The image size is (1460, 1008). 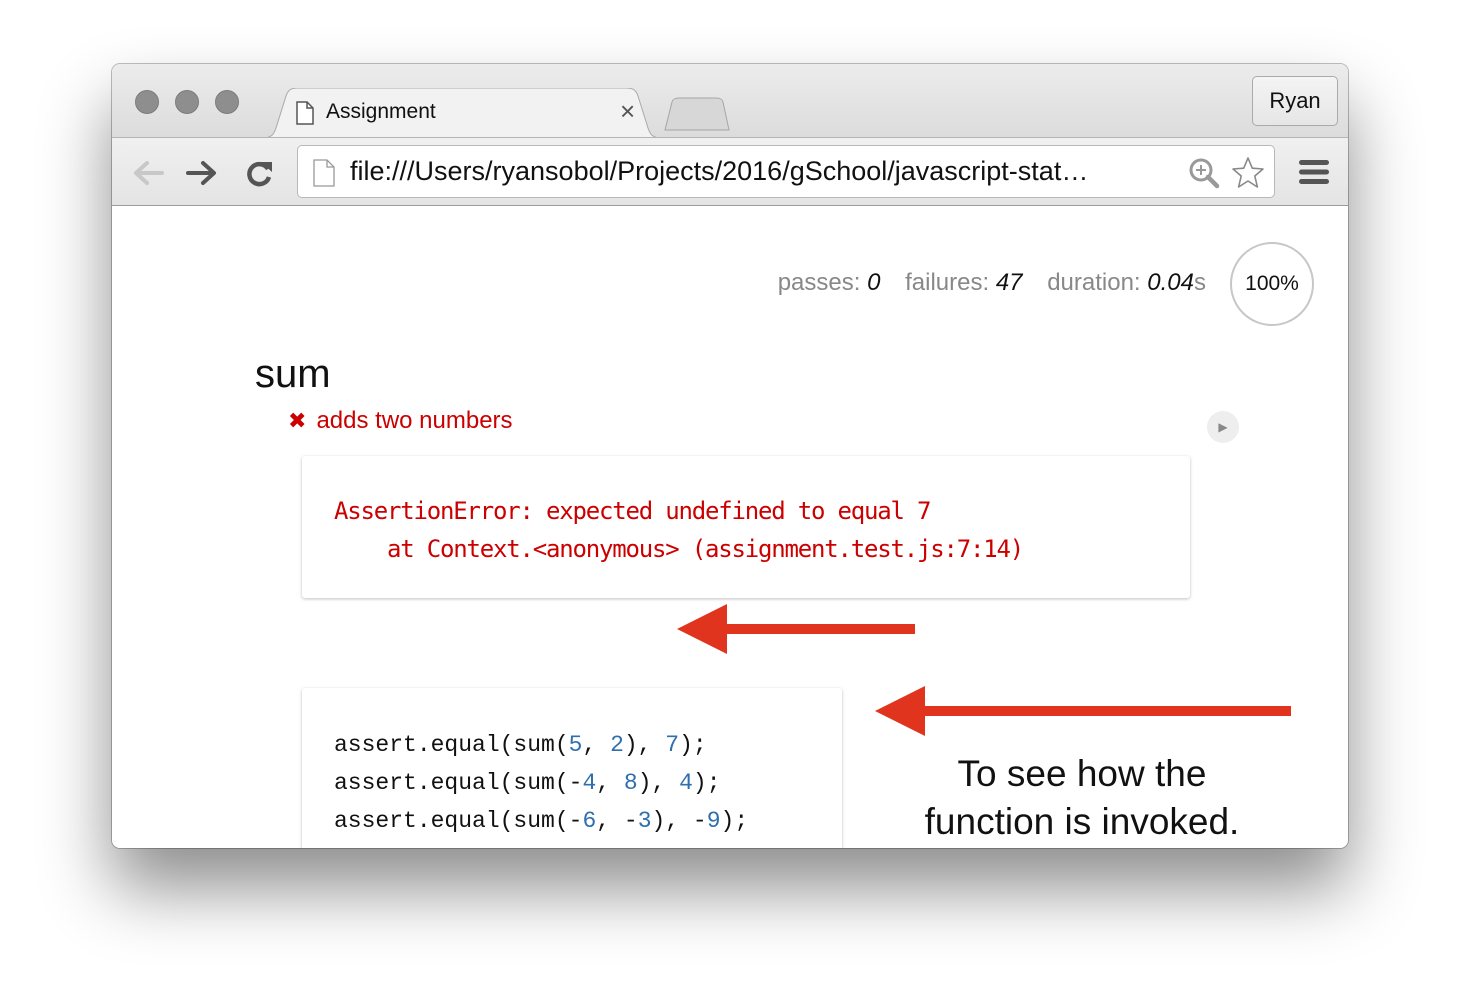 What do you see at coordinates (1314, 172) in the screenshot?
I see `hamburger-icon` at bounding box center [1314, 172].